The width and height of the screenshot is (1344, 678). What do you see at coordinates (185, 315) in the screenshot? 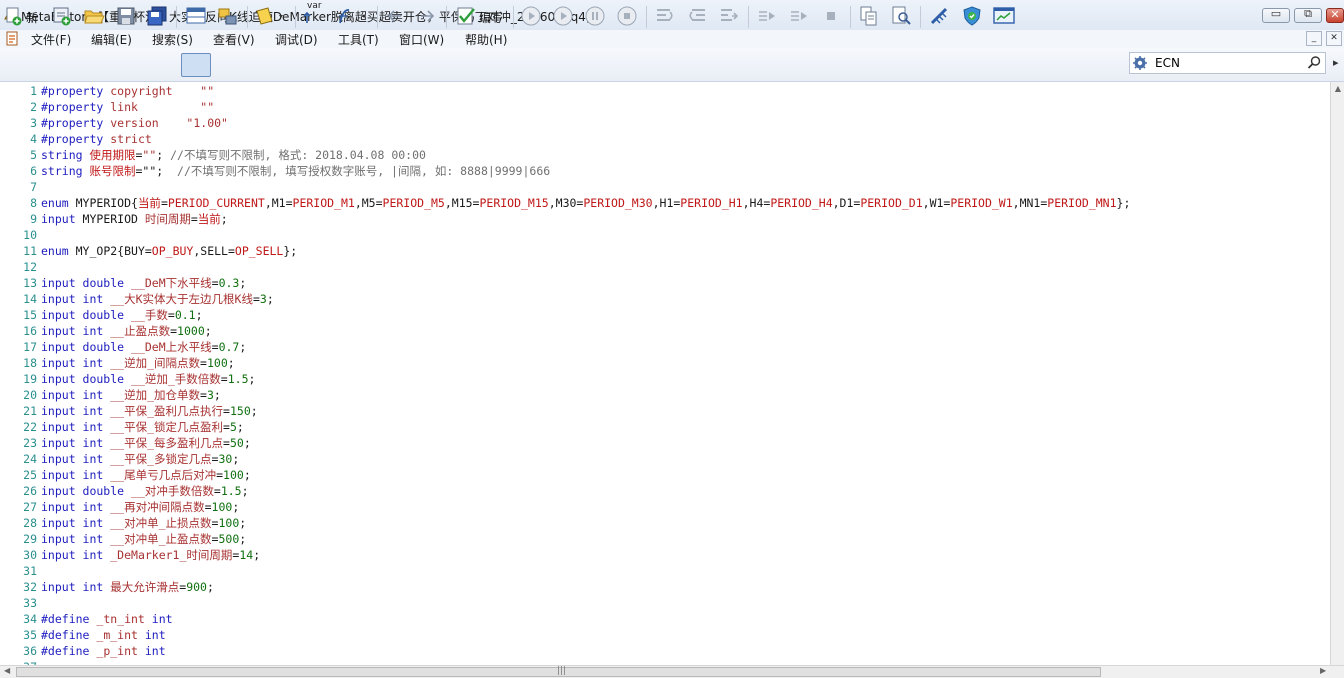
I see `code-token: 0.1` at bounding box center [185, 315].